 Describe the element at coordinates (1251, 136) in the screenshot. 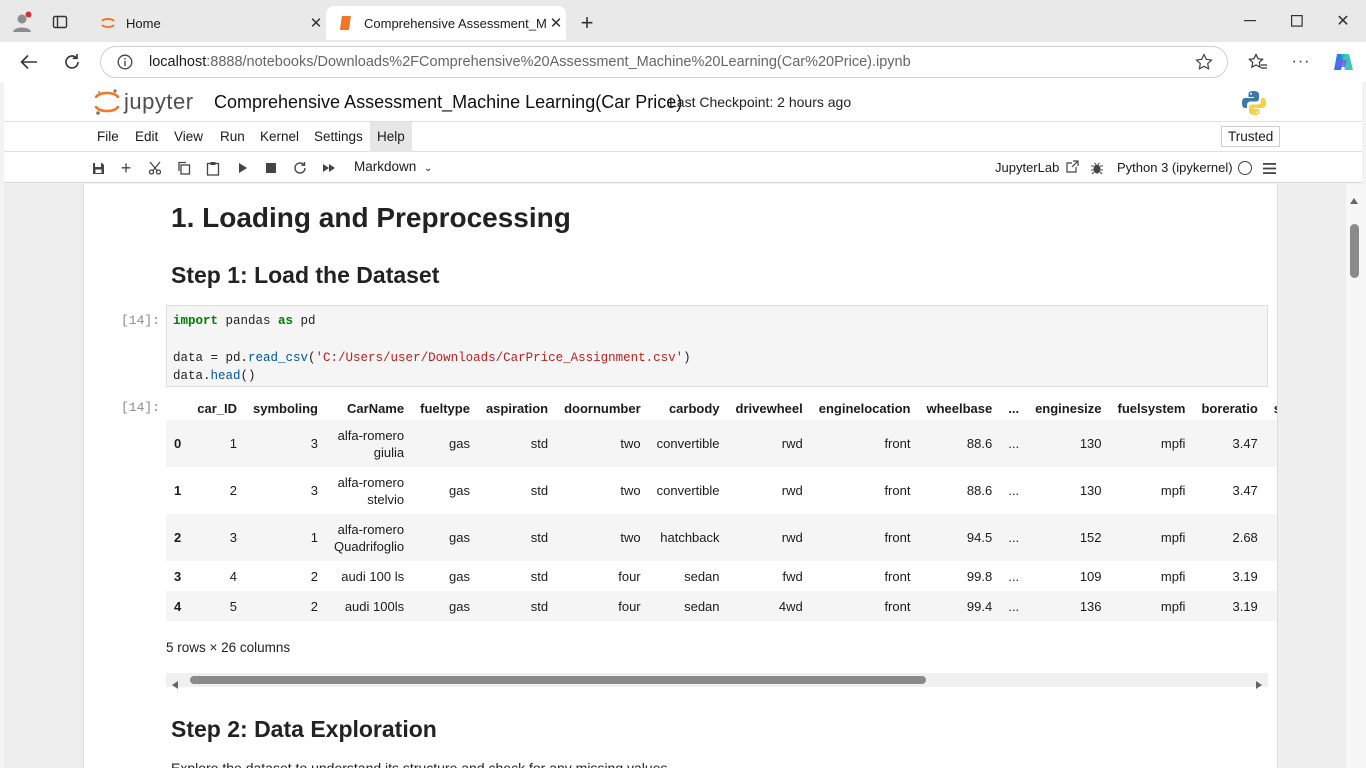

I see `trusted-badge: Trusted` at that location.